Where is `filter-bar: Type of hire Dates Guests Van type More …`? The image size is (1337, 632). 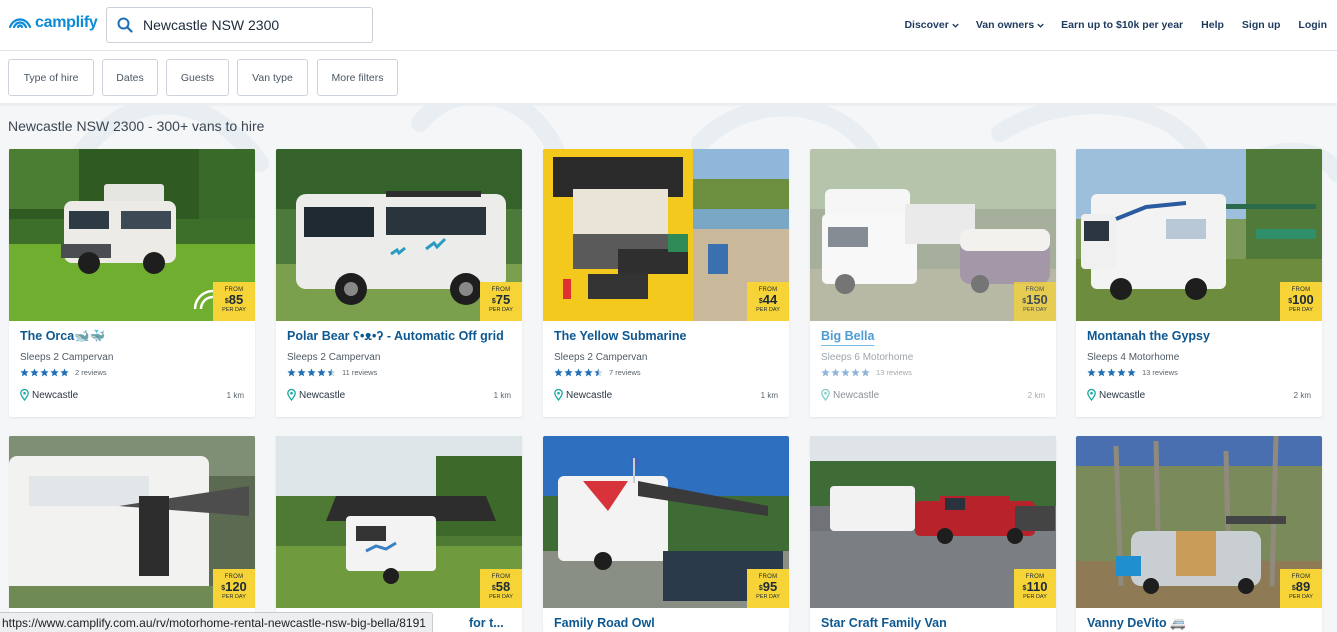 filter-bar: Type of hire Dates Guests Van type More … is located at coordinates (668, 77).